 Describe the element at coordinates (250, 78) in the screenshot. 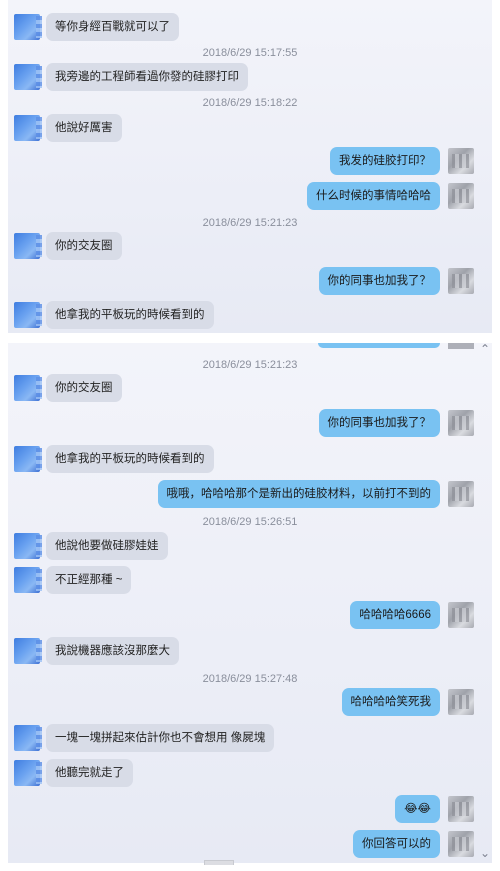

I see `message-row: 我旁邊的工程師看過你發的硅膠打印` at that location.